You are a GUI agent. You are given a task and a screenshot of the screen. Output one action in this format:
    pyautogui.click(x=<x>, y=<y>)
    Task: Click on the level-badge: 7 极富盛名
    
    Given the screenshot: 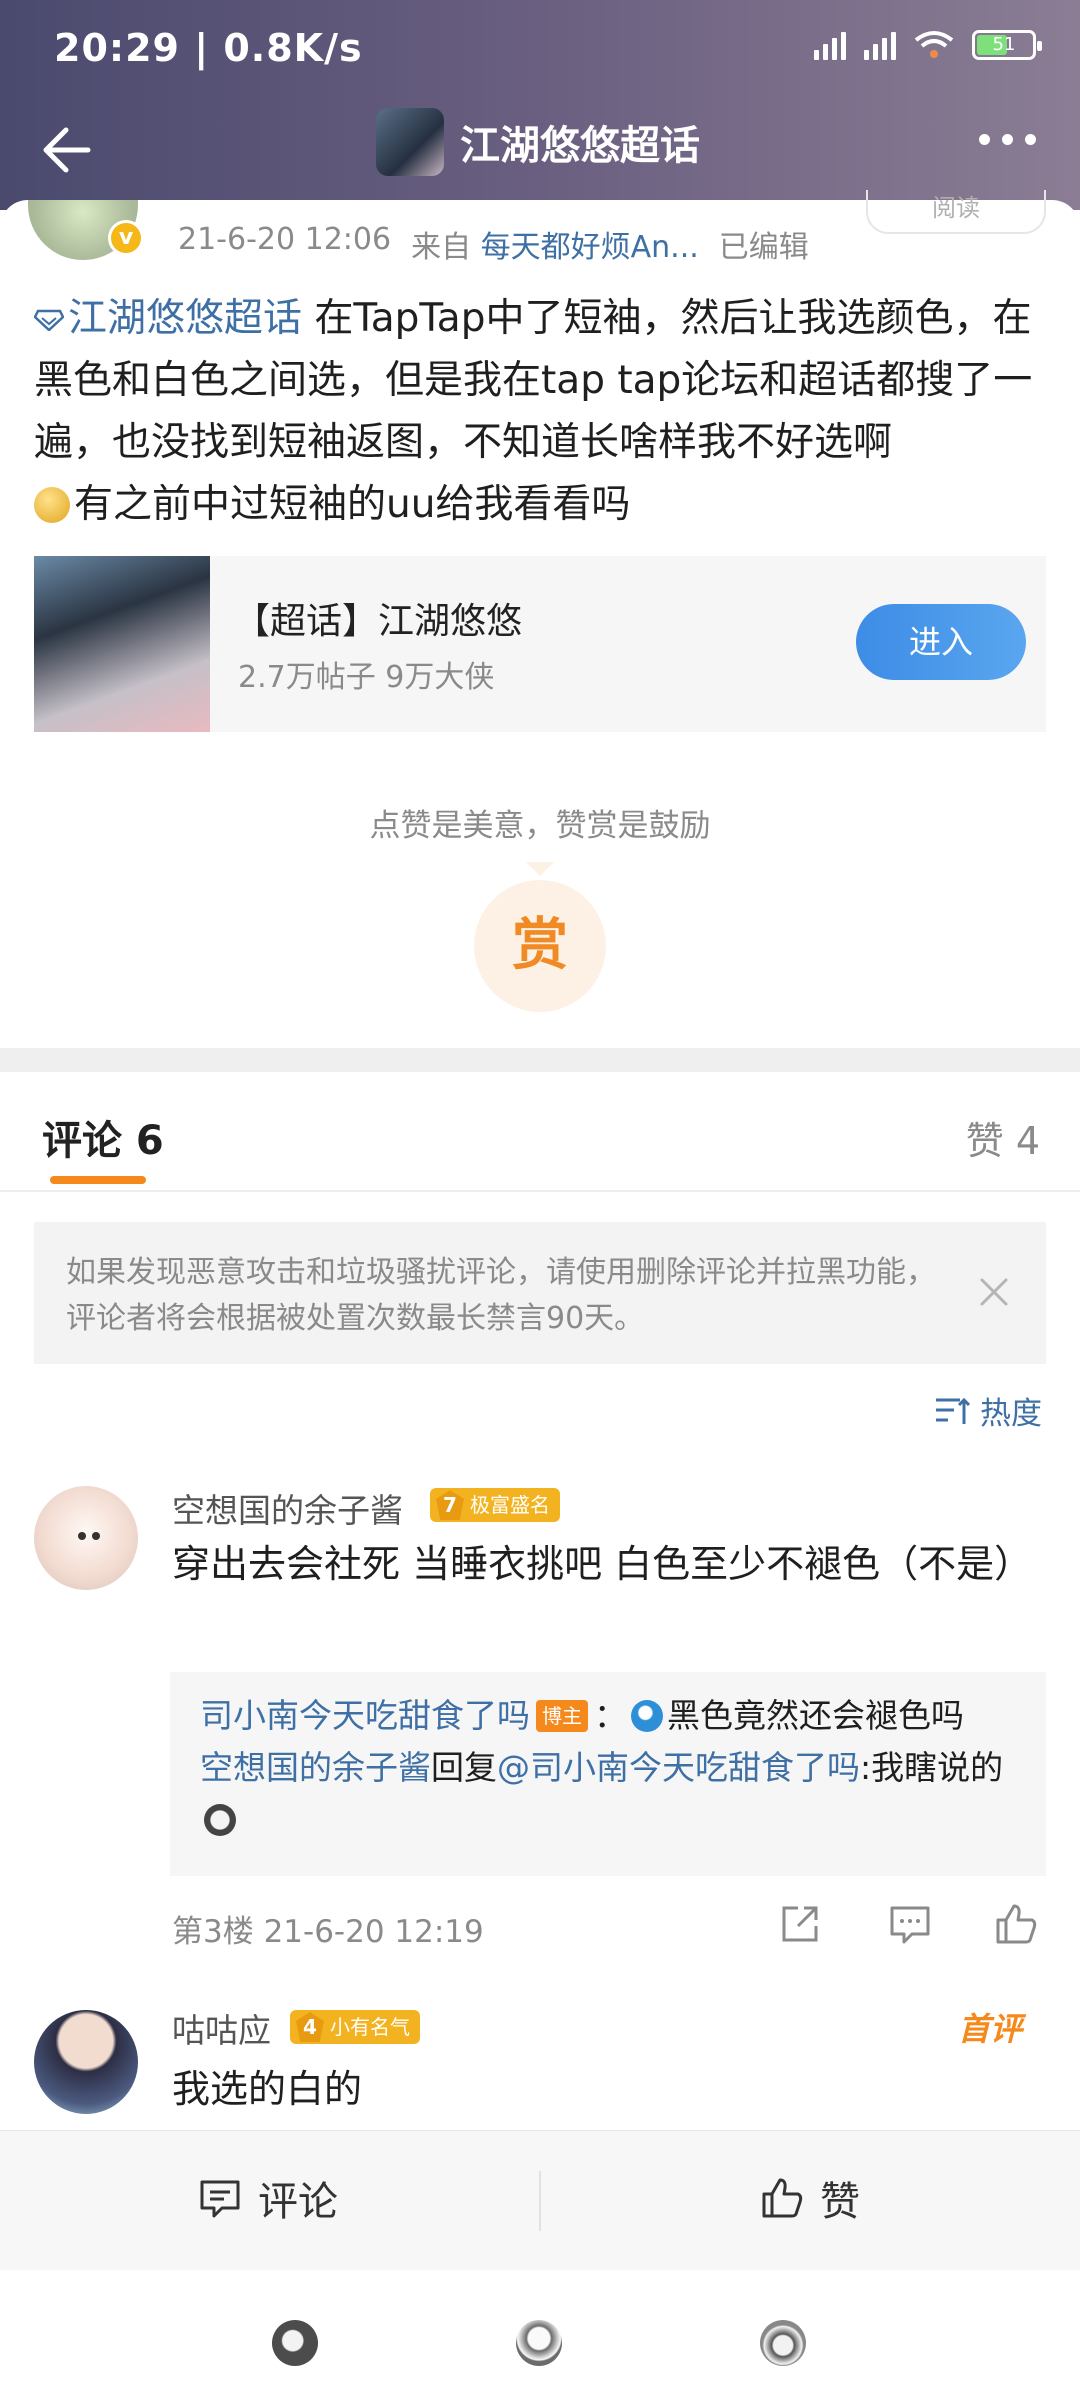 What is the action you would take?
    pyautogui.click(x=495, y=1505)
    